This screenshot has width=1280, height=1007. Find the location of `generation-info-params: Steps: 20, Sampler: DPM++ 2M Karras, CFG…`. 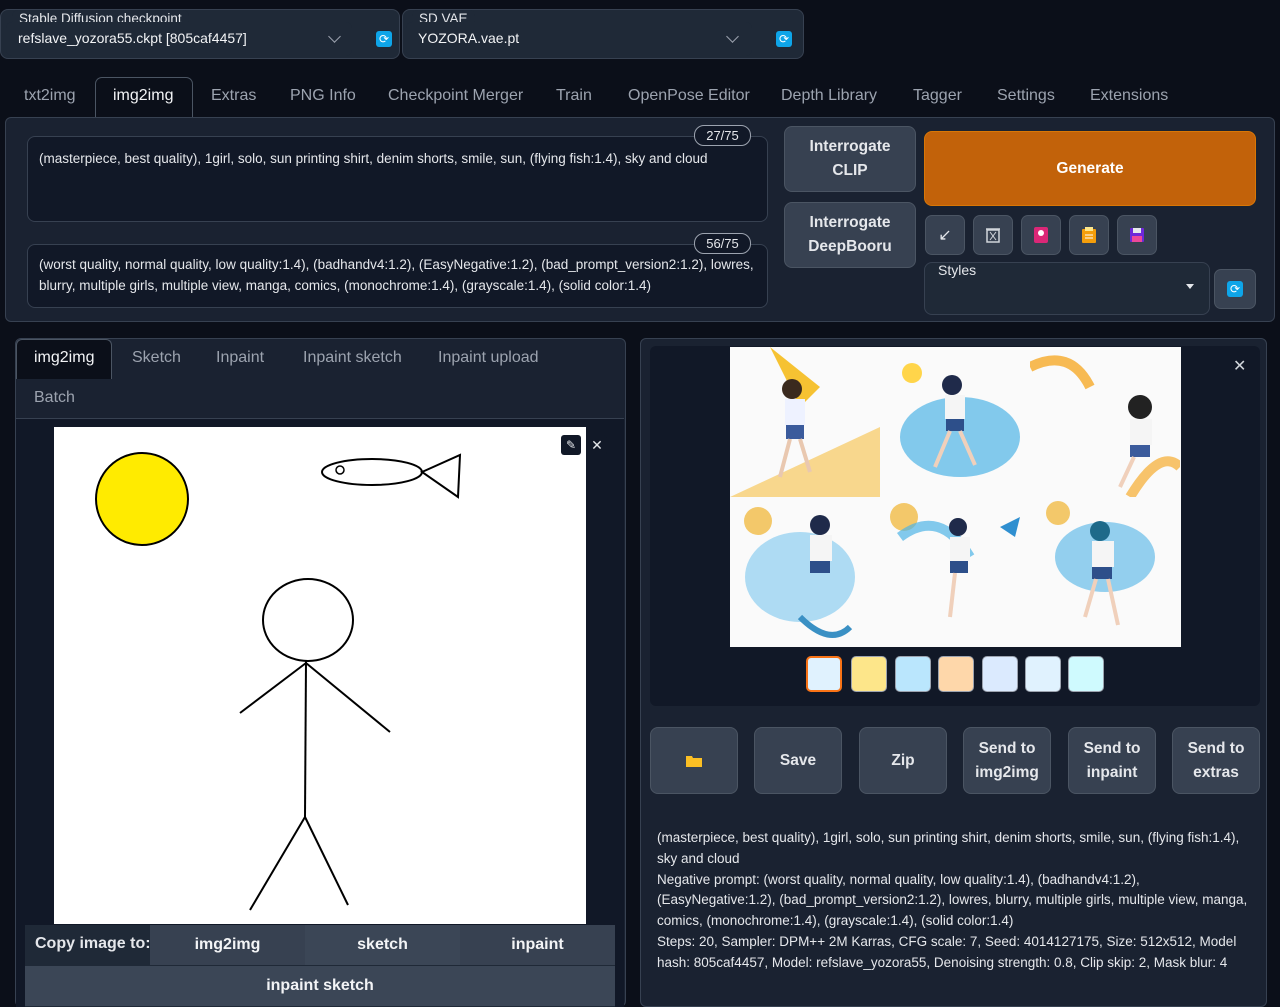

generation-info-params: Steps: 20, Sampler: DPM++ 2M Karras, CFG… is located at coordinates (947, 951).